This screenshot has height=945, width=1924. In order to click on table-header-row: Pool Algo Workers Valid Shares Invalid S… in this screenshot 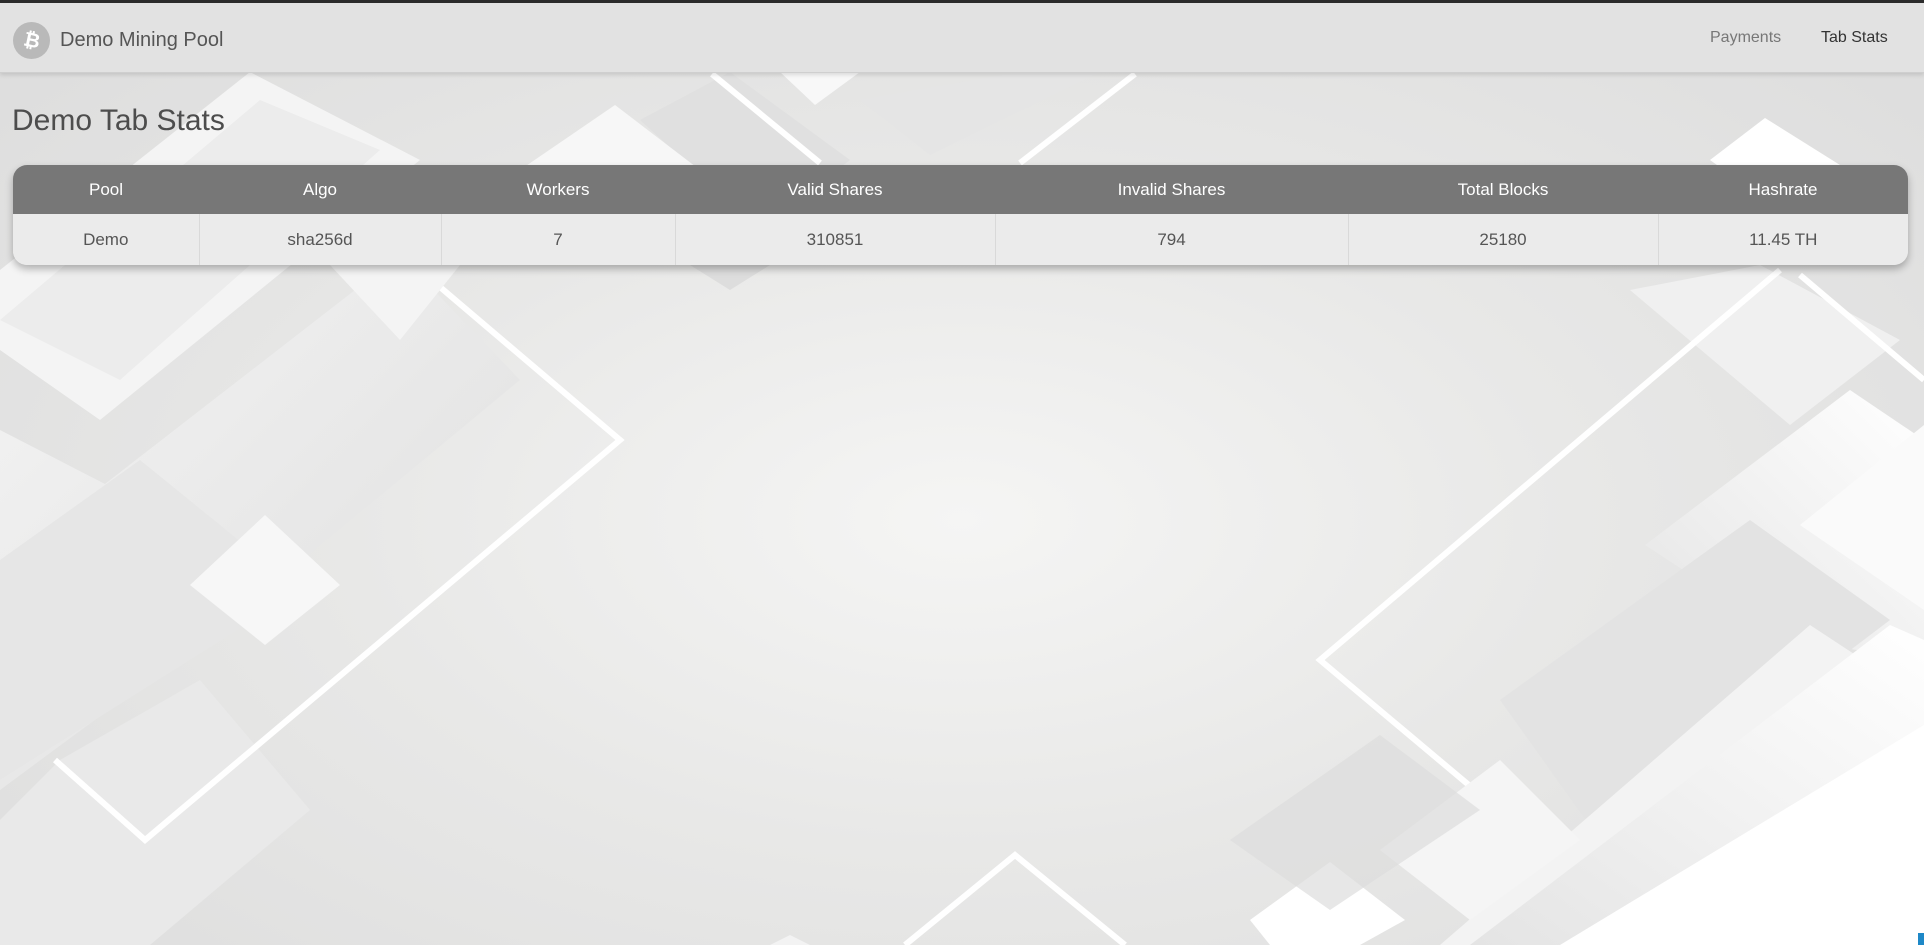, I will do `click(960, 189)`.